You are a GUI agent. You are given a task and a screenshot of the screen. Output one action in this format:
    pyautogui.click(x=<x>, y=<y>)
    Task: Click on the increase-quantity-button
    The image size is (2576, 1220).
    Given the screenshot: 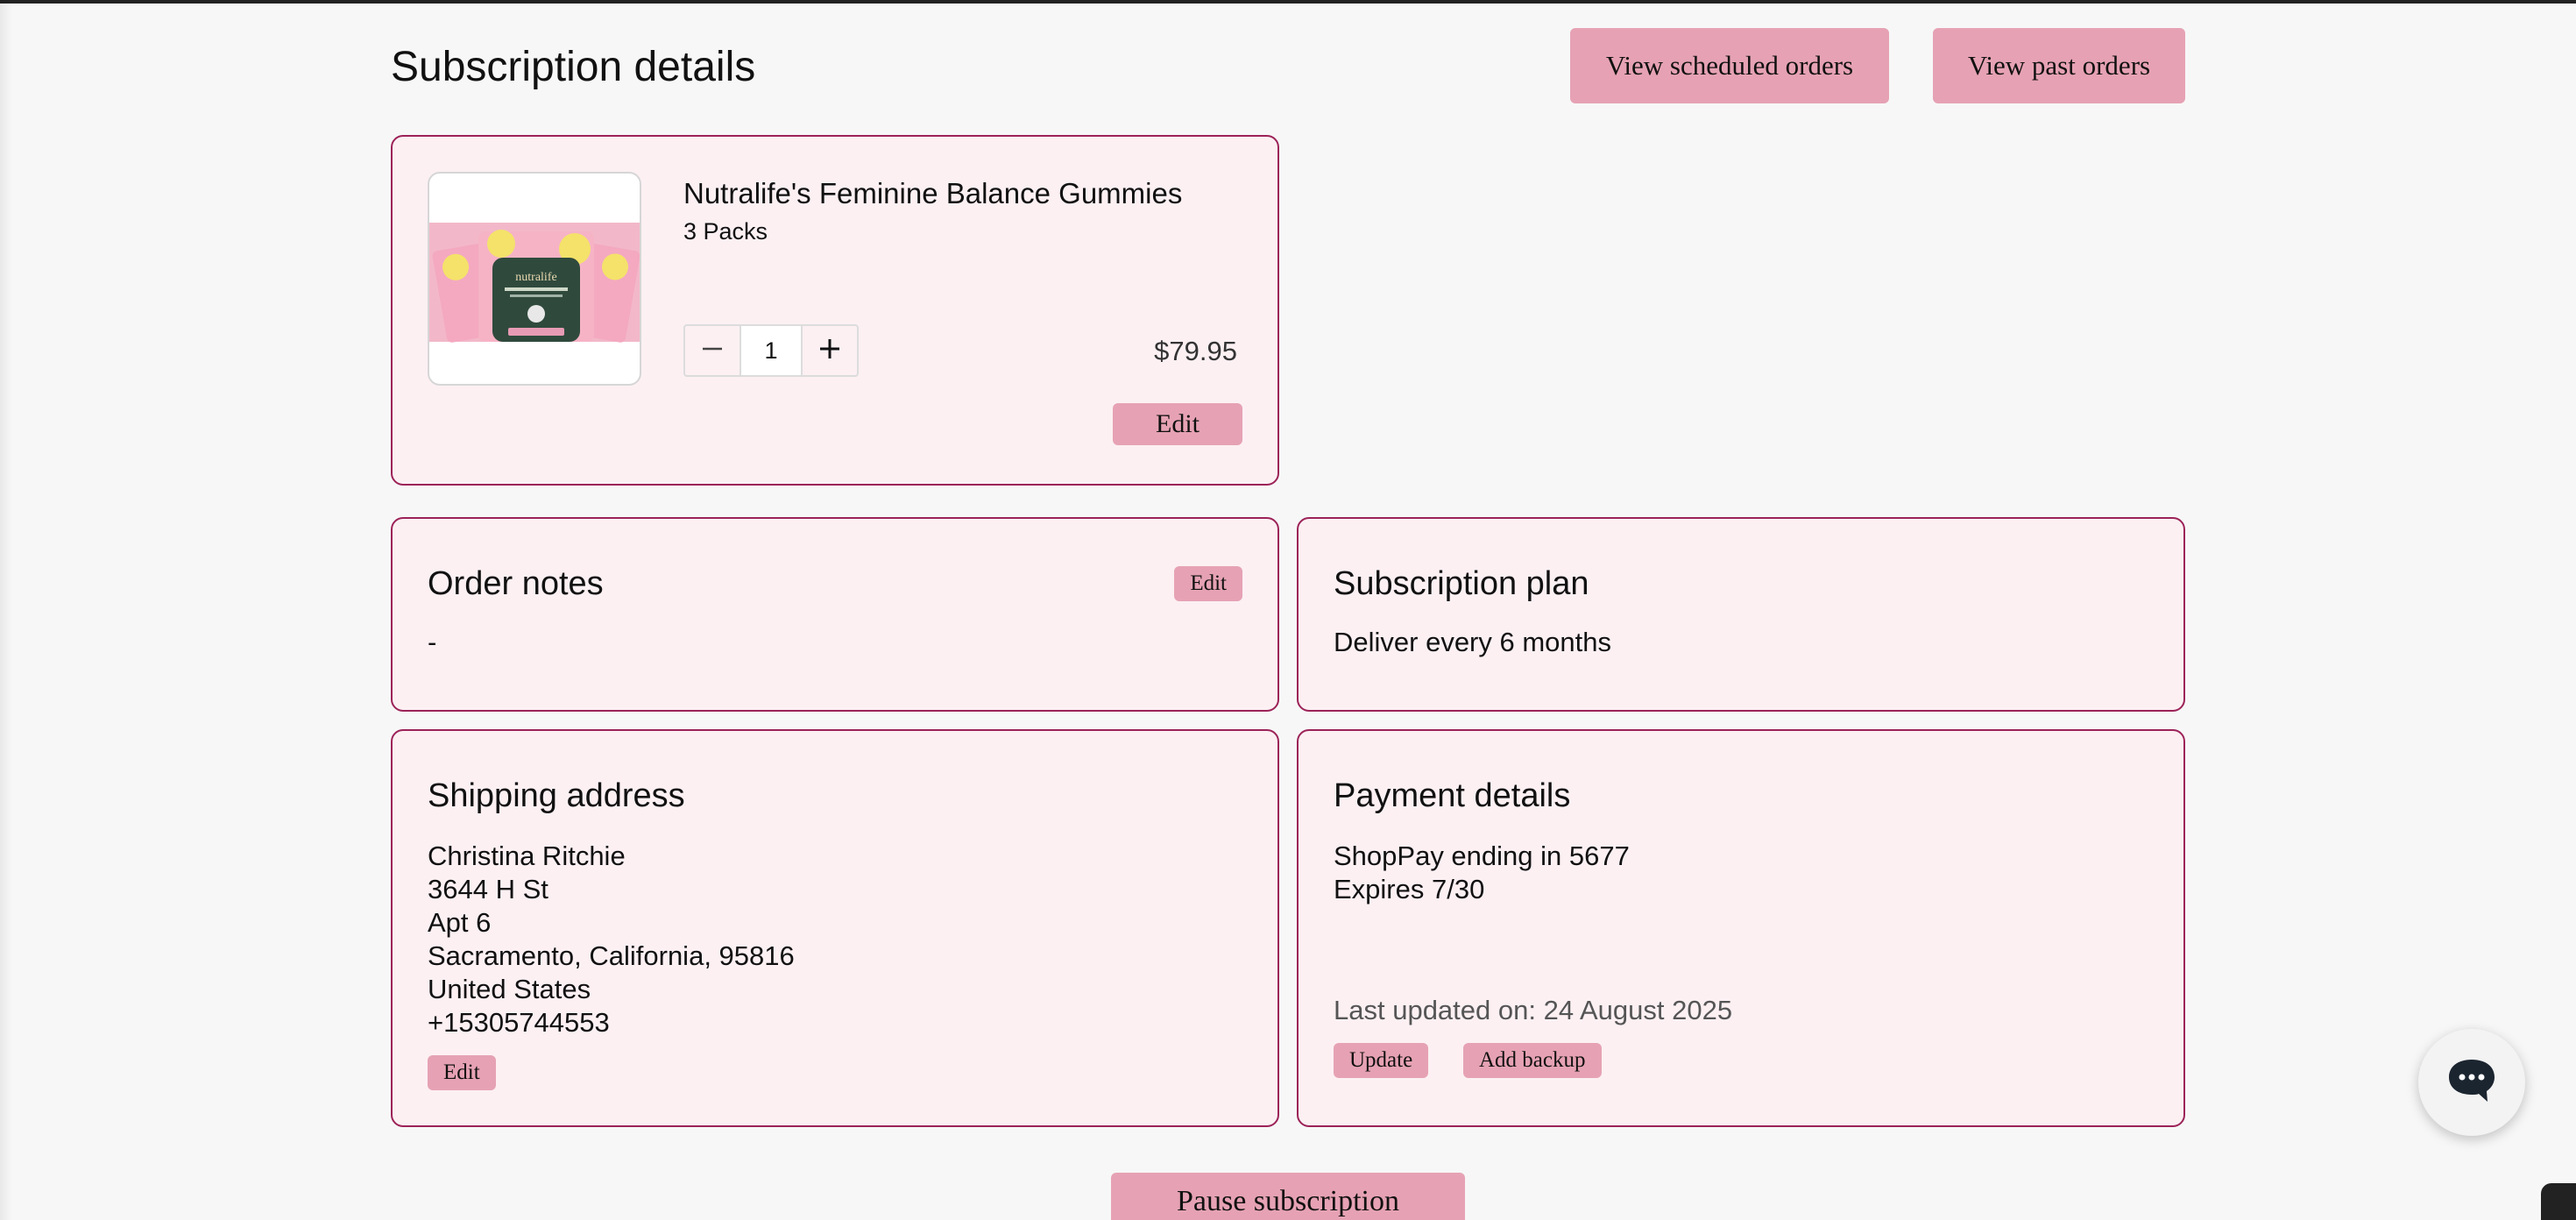 What is the action you would take?
    pyautogui.click(x=830, y=350)
    